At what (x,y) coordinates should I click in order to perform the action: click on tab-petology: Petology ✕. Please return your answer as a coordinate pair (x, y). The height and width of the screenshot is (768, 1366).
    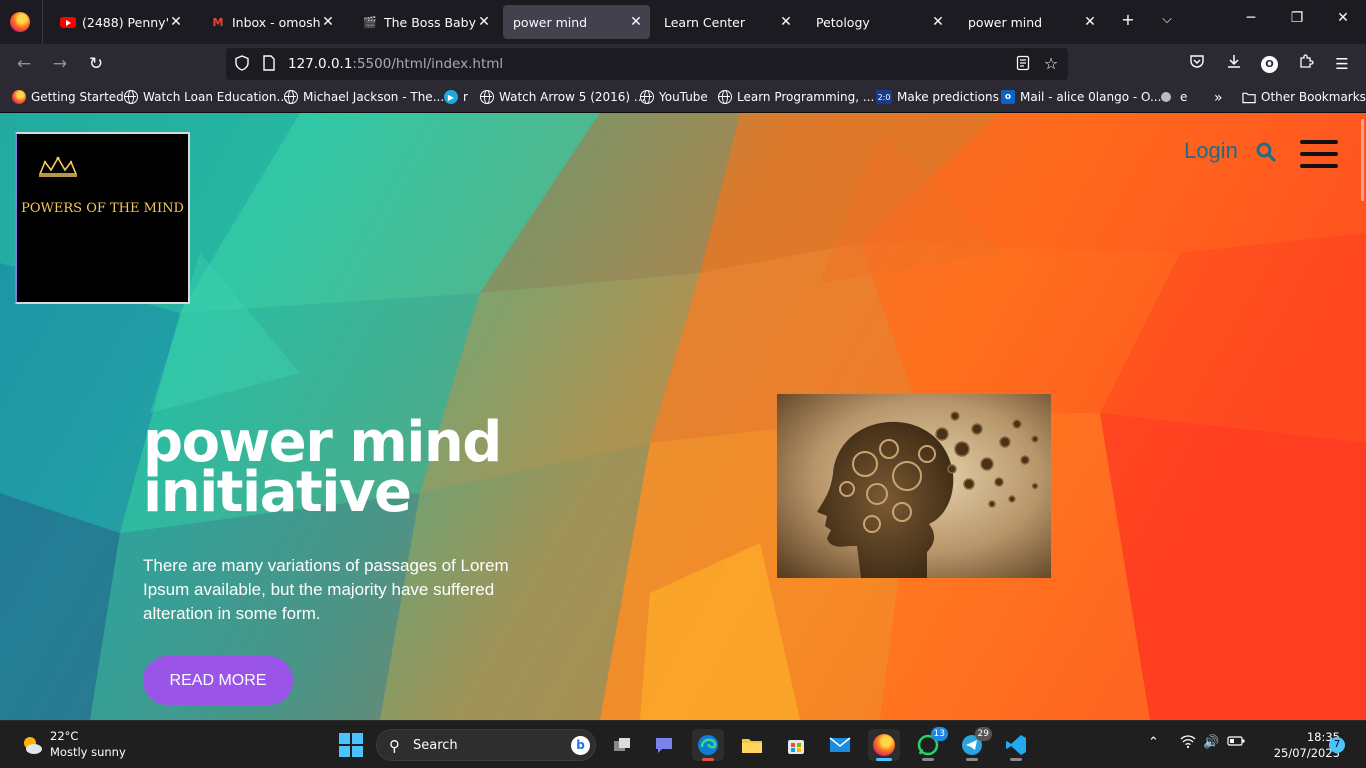
    Looking at the image, I should click on (879, 22).